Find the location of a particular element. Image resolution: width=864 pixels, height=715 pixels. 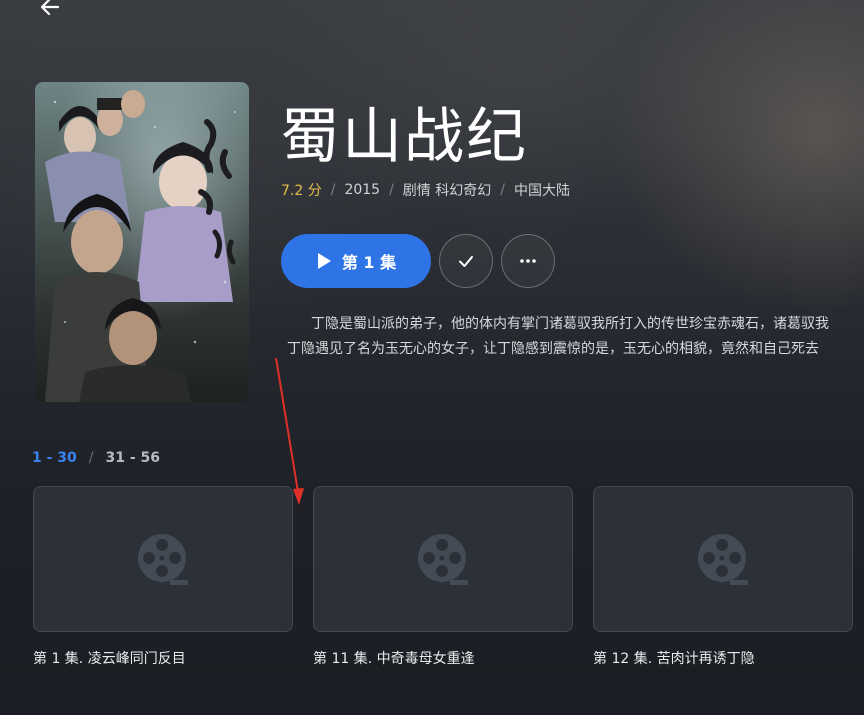

episode-card: 第 1 集. 凌云峰同门反目 is located at coordinates (163, 577).